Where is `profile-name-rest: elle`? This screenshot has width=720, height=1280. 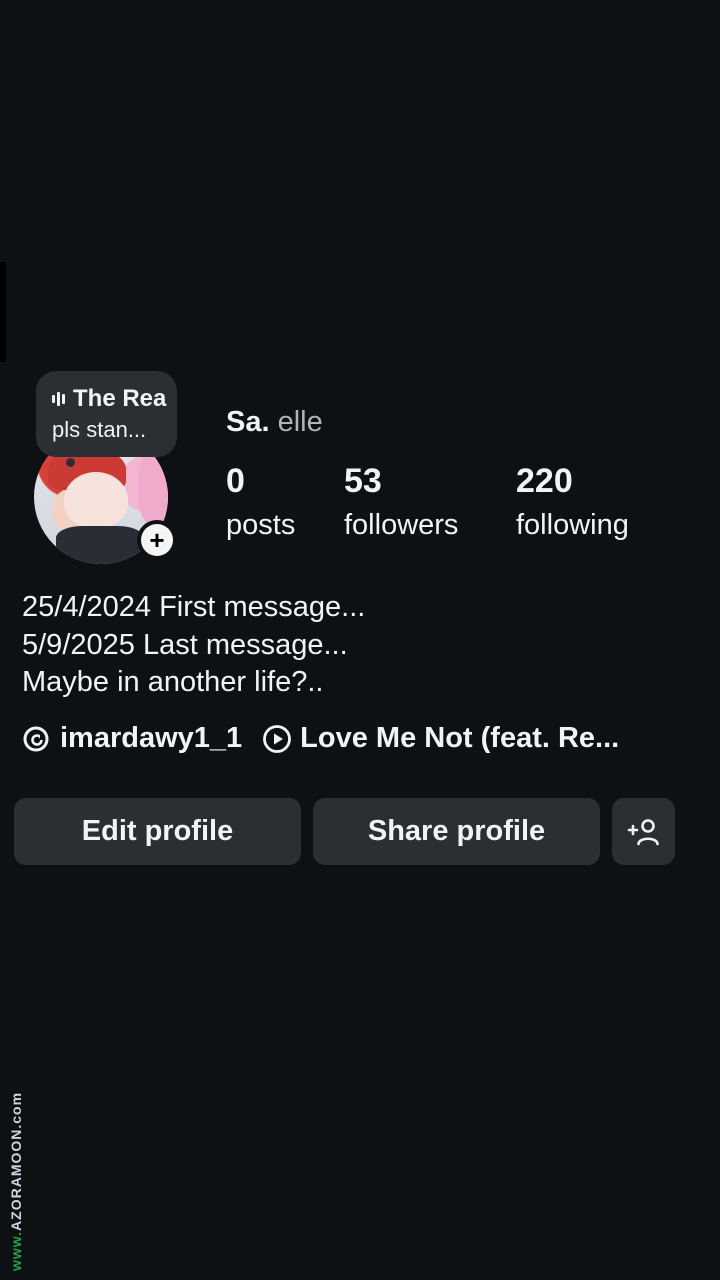 profile-name-rest: elle is located at coordinates (300, 422).